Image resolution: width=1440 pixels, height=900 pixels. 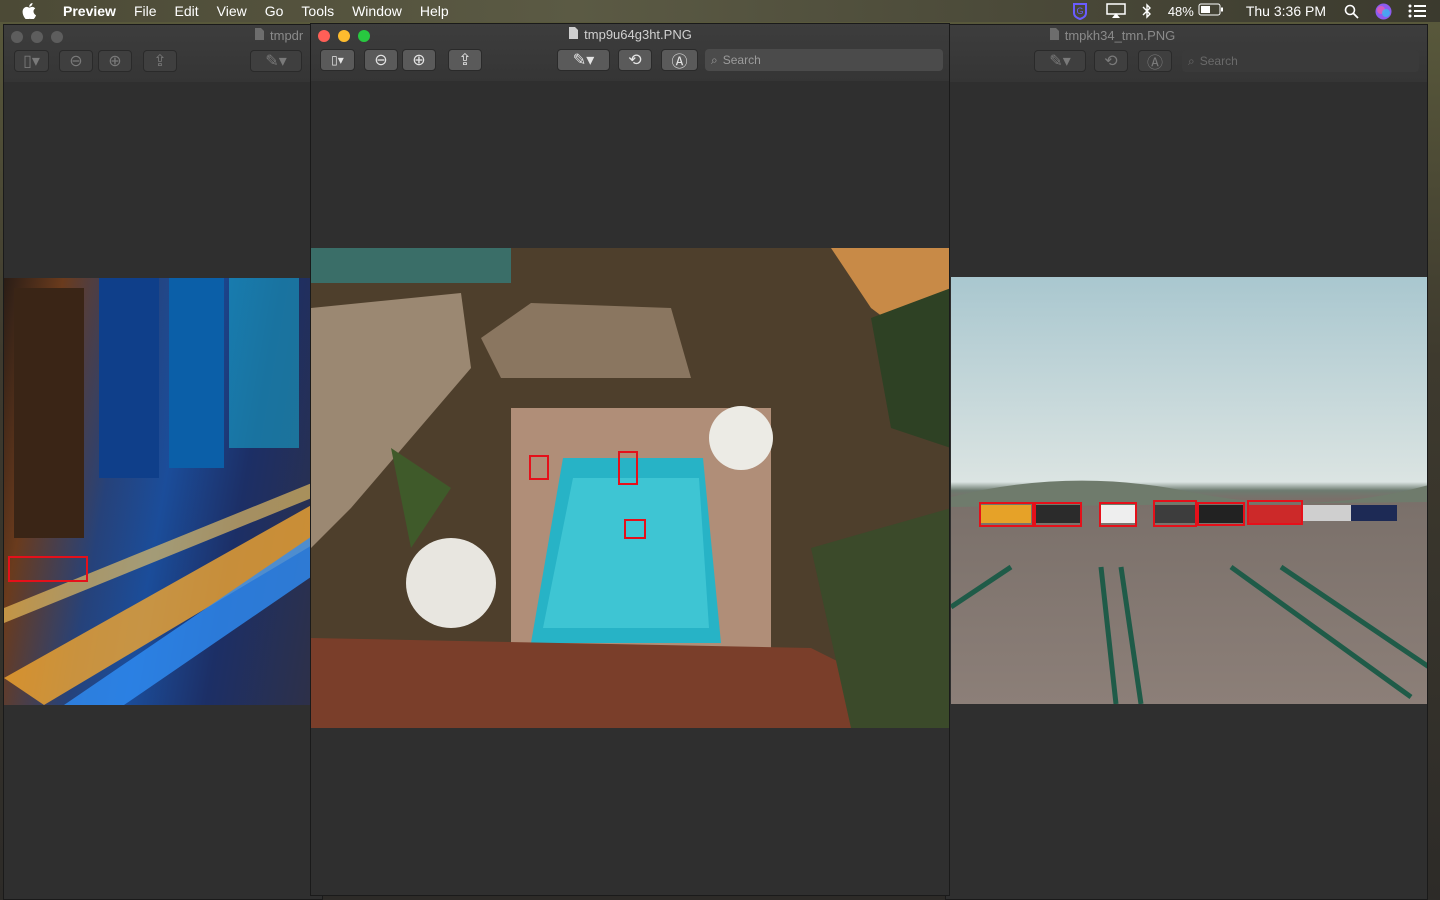 I want to click on window-toolbar: tmp9u64g3ht.PNG ▯▾ ⊖ ⊕ ⇪ ✎▾ ⟲ Ⓐ ⌕ Search, so click(x=630, y=53).